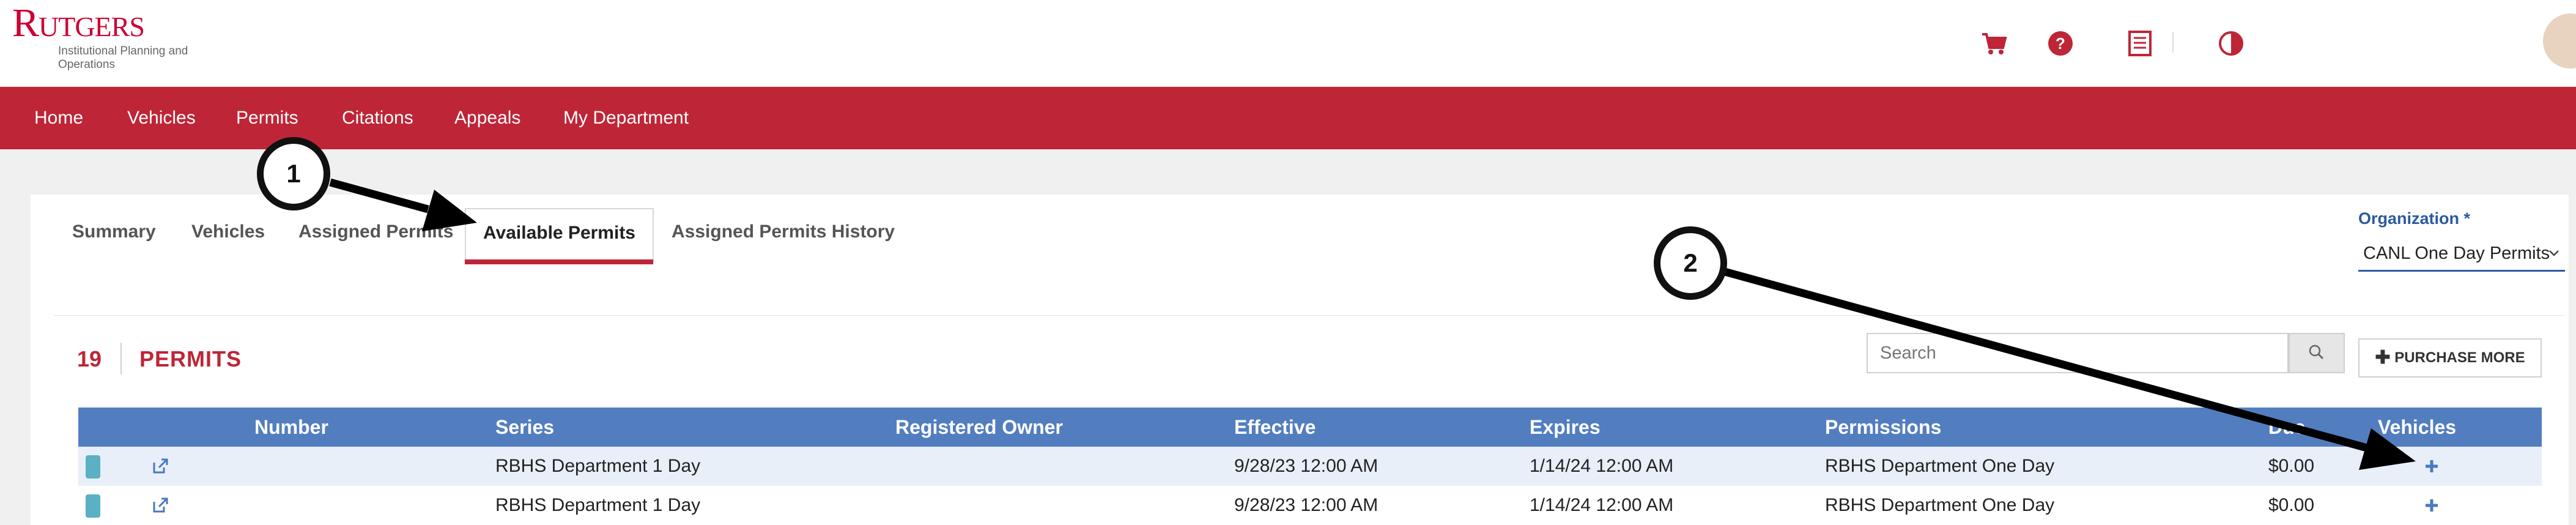 This screenshot has width=2576, height=525. I want to click on callout-marker-2: 2, so click(1690, 263).